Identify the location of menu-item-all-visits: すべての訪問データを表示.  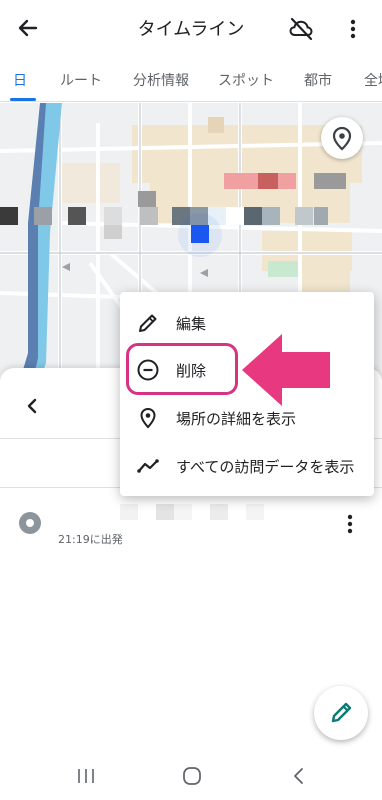
(247, 466).